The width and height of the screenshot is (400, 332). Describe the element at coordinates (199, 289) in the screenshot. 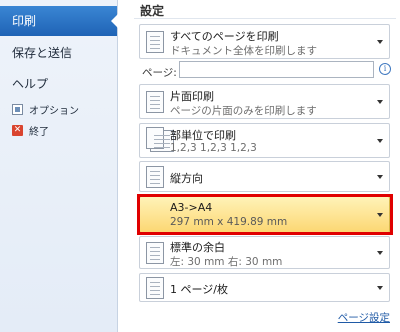

I see `pages-per-sheet-title: 1 ページ/枚` at that location.